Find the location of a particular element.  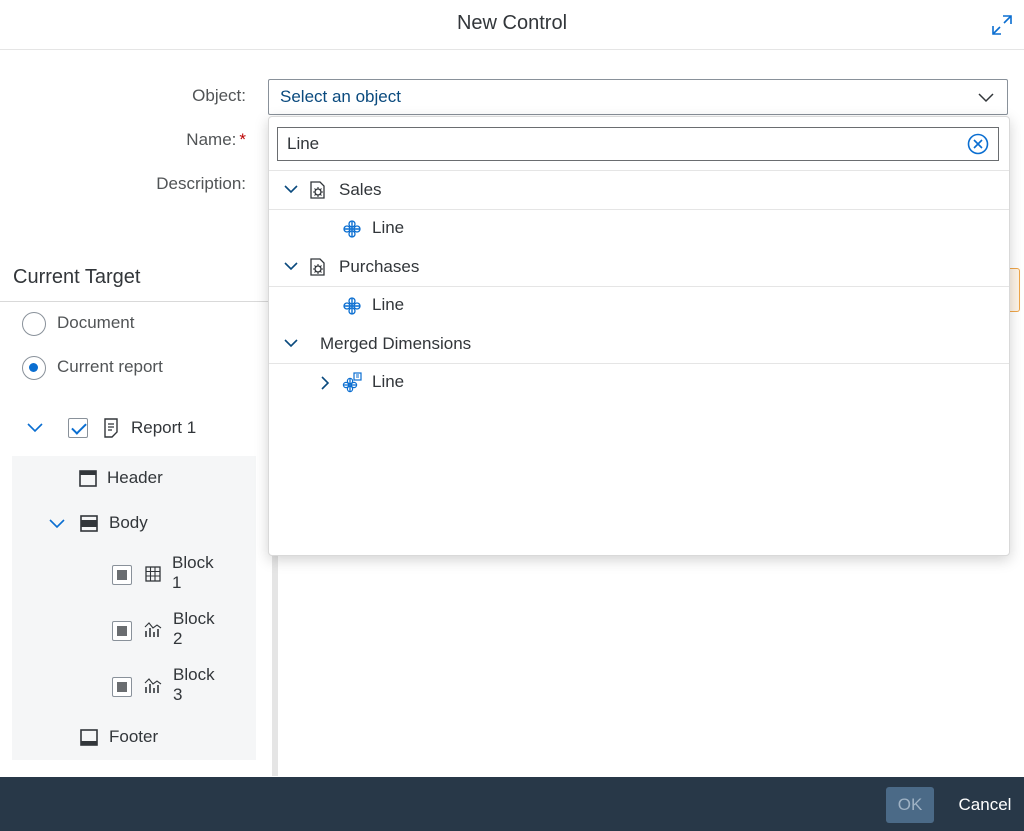

group-sales: Sales is located at coordinates (639, 190).